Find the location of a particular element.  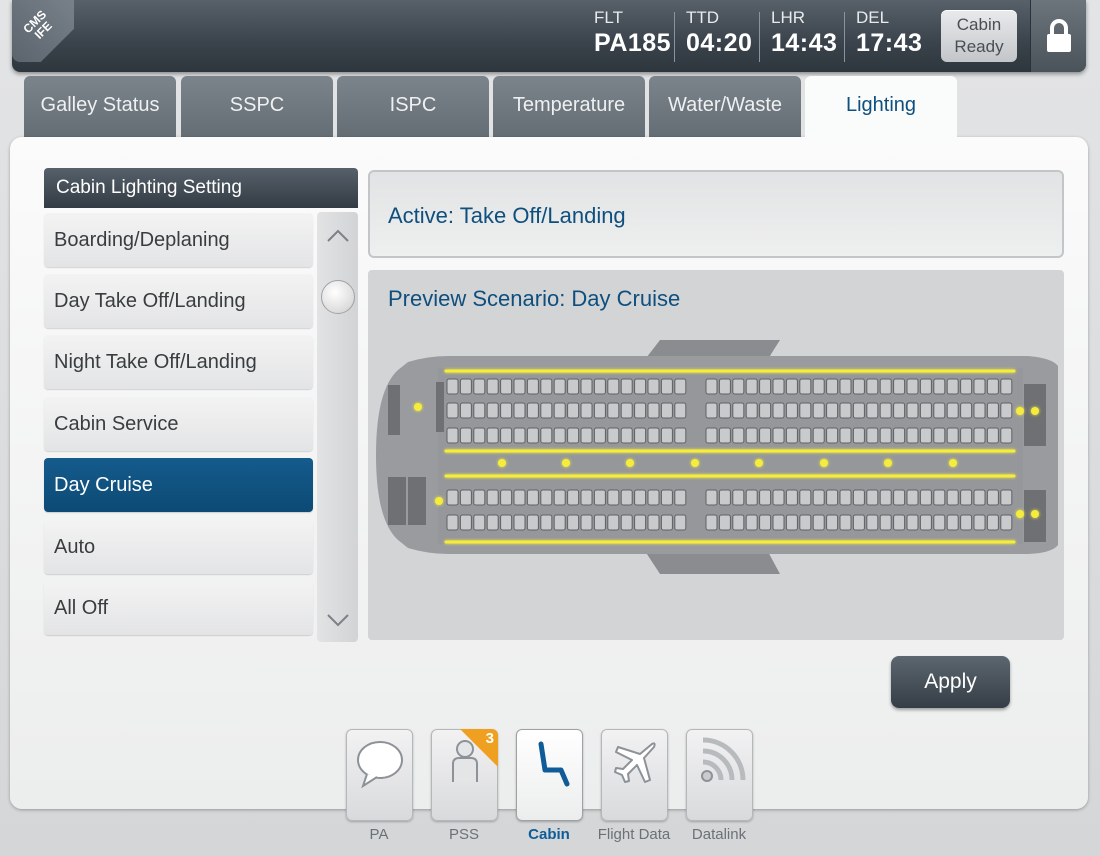

apply-button: Apply is located at coordinates (950, 682).